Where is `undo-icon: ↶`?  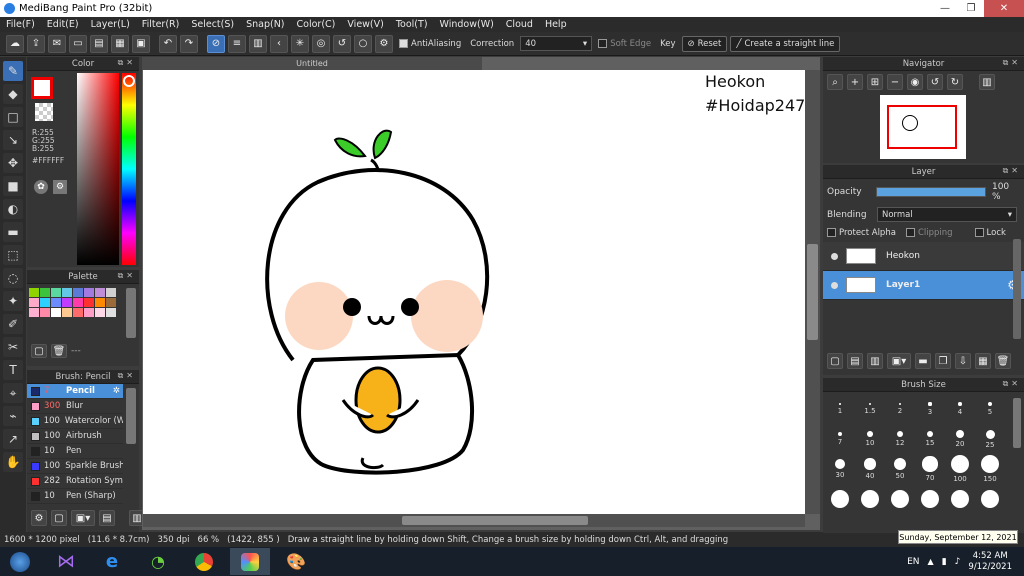 undo-icon: ↶ is located at coordinates (168, 43).